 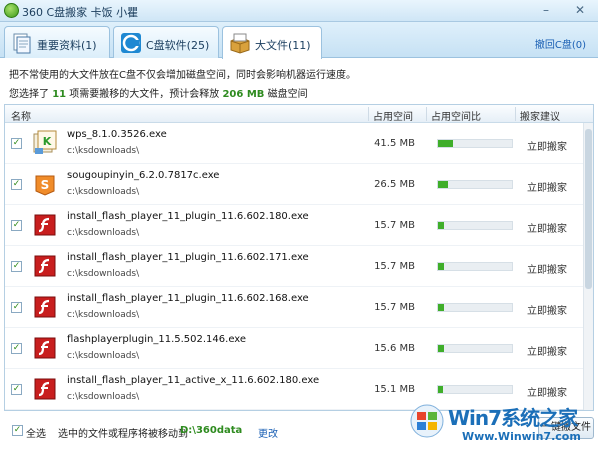 I want to click on watermark: Win7系统之家 Www.Winwin7.com, so click(x=503, y=425).